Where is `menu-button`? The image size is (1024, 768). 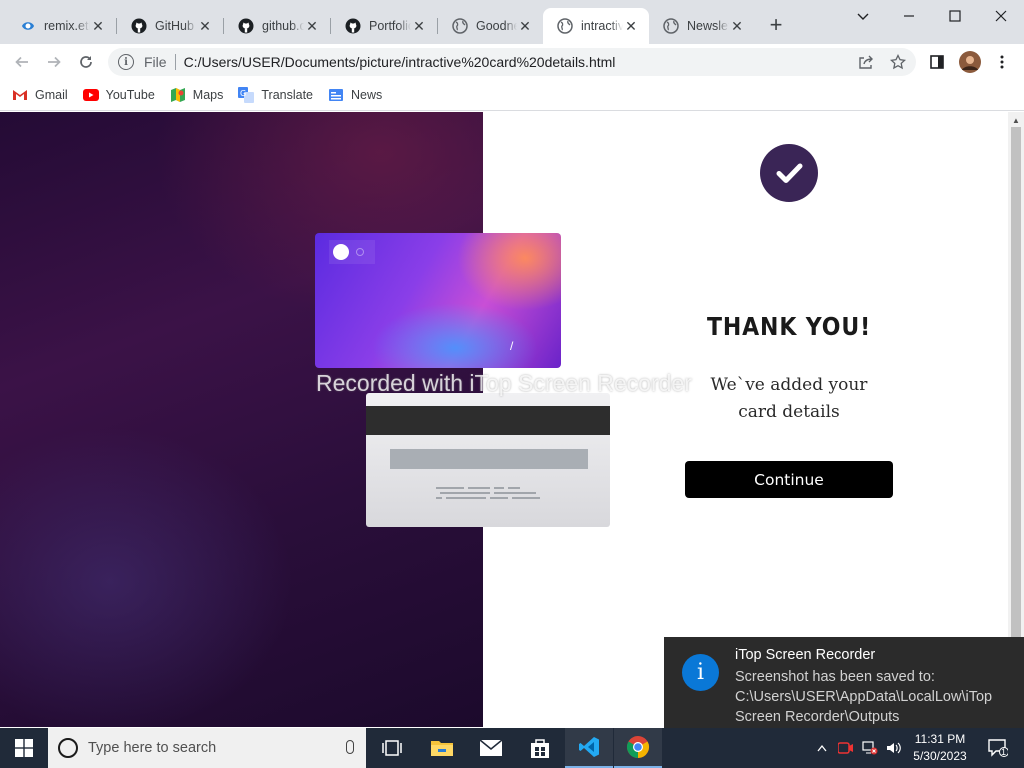
menu-button is located at coordinates (1002, 62).